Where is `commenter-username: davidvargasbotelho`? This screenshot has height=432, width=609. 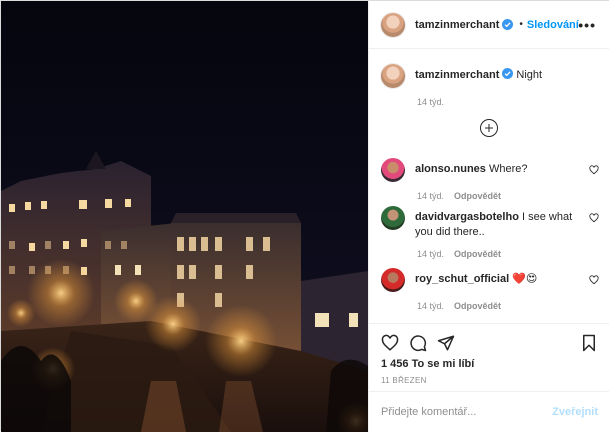
commenter-username: davidvargasbotelho is located at coordinates (467, 217).